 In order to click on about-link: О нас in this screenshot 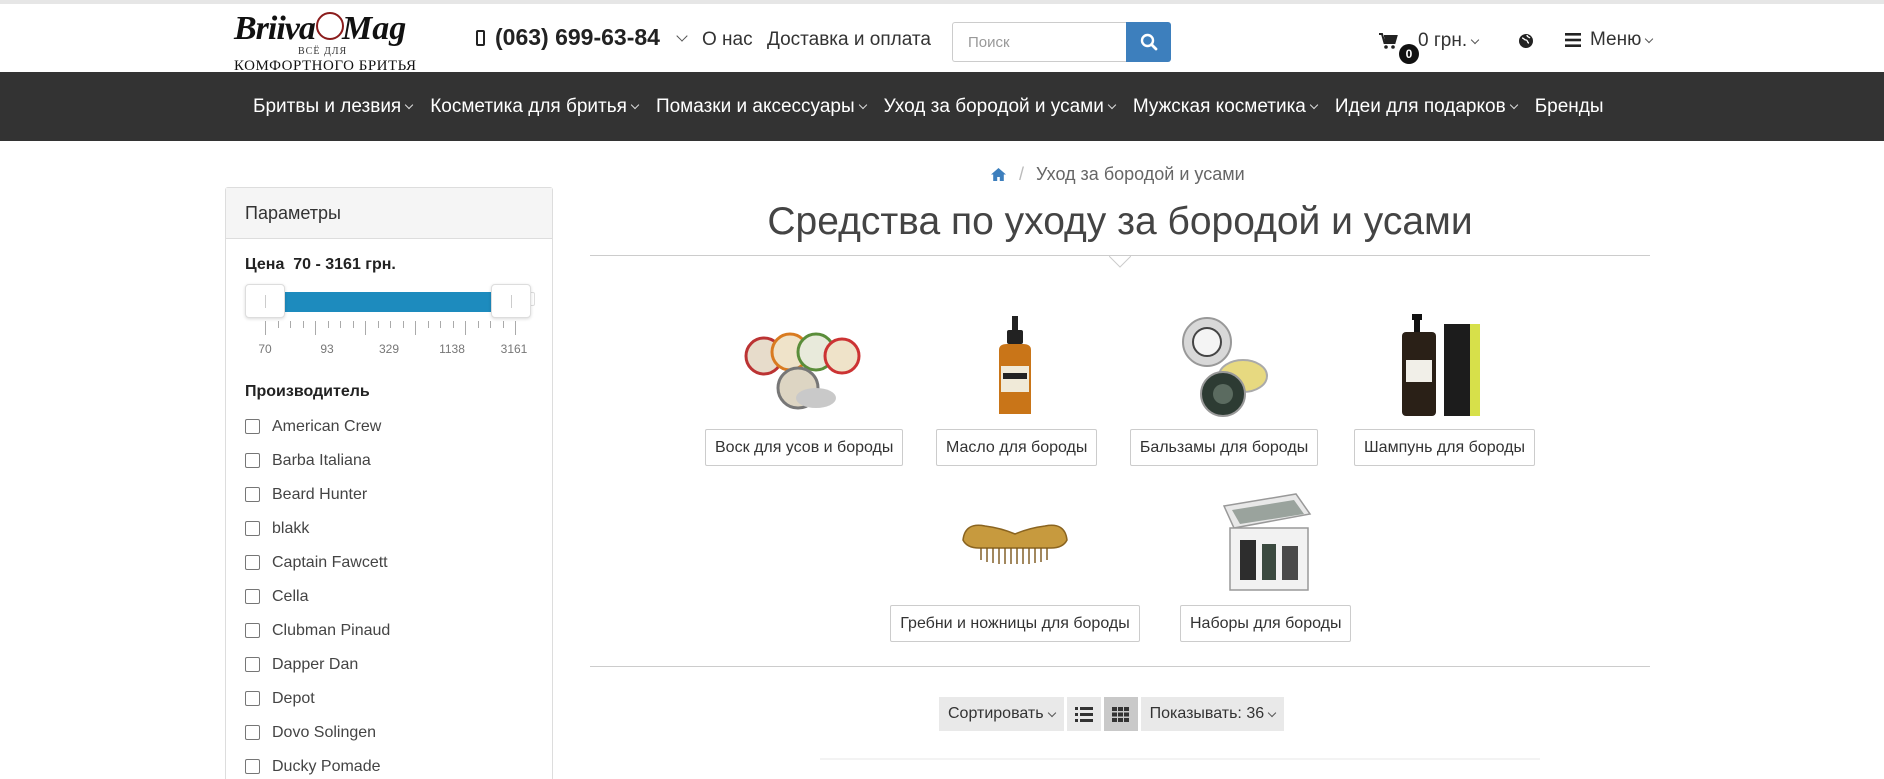, I will do `click(727, 40)`.